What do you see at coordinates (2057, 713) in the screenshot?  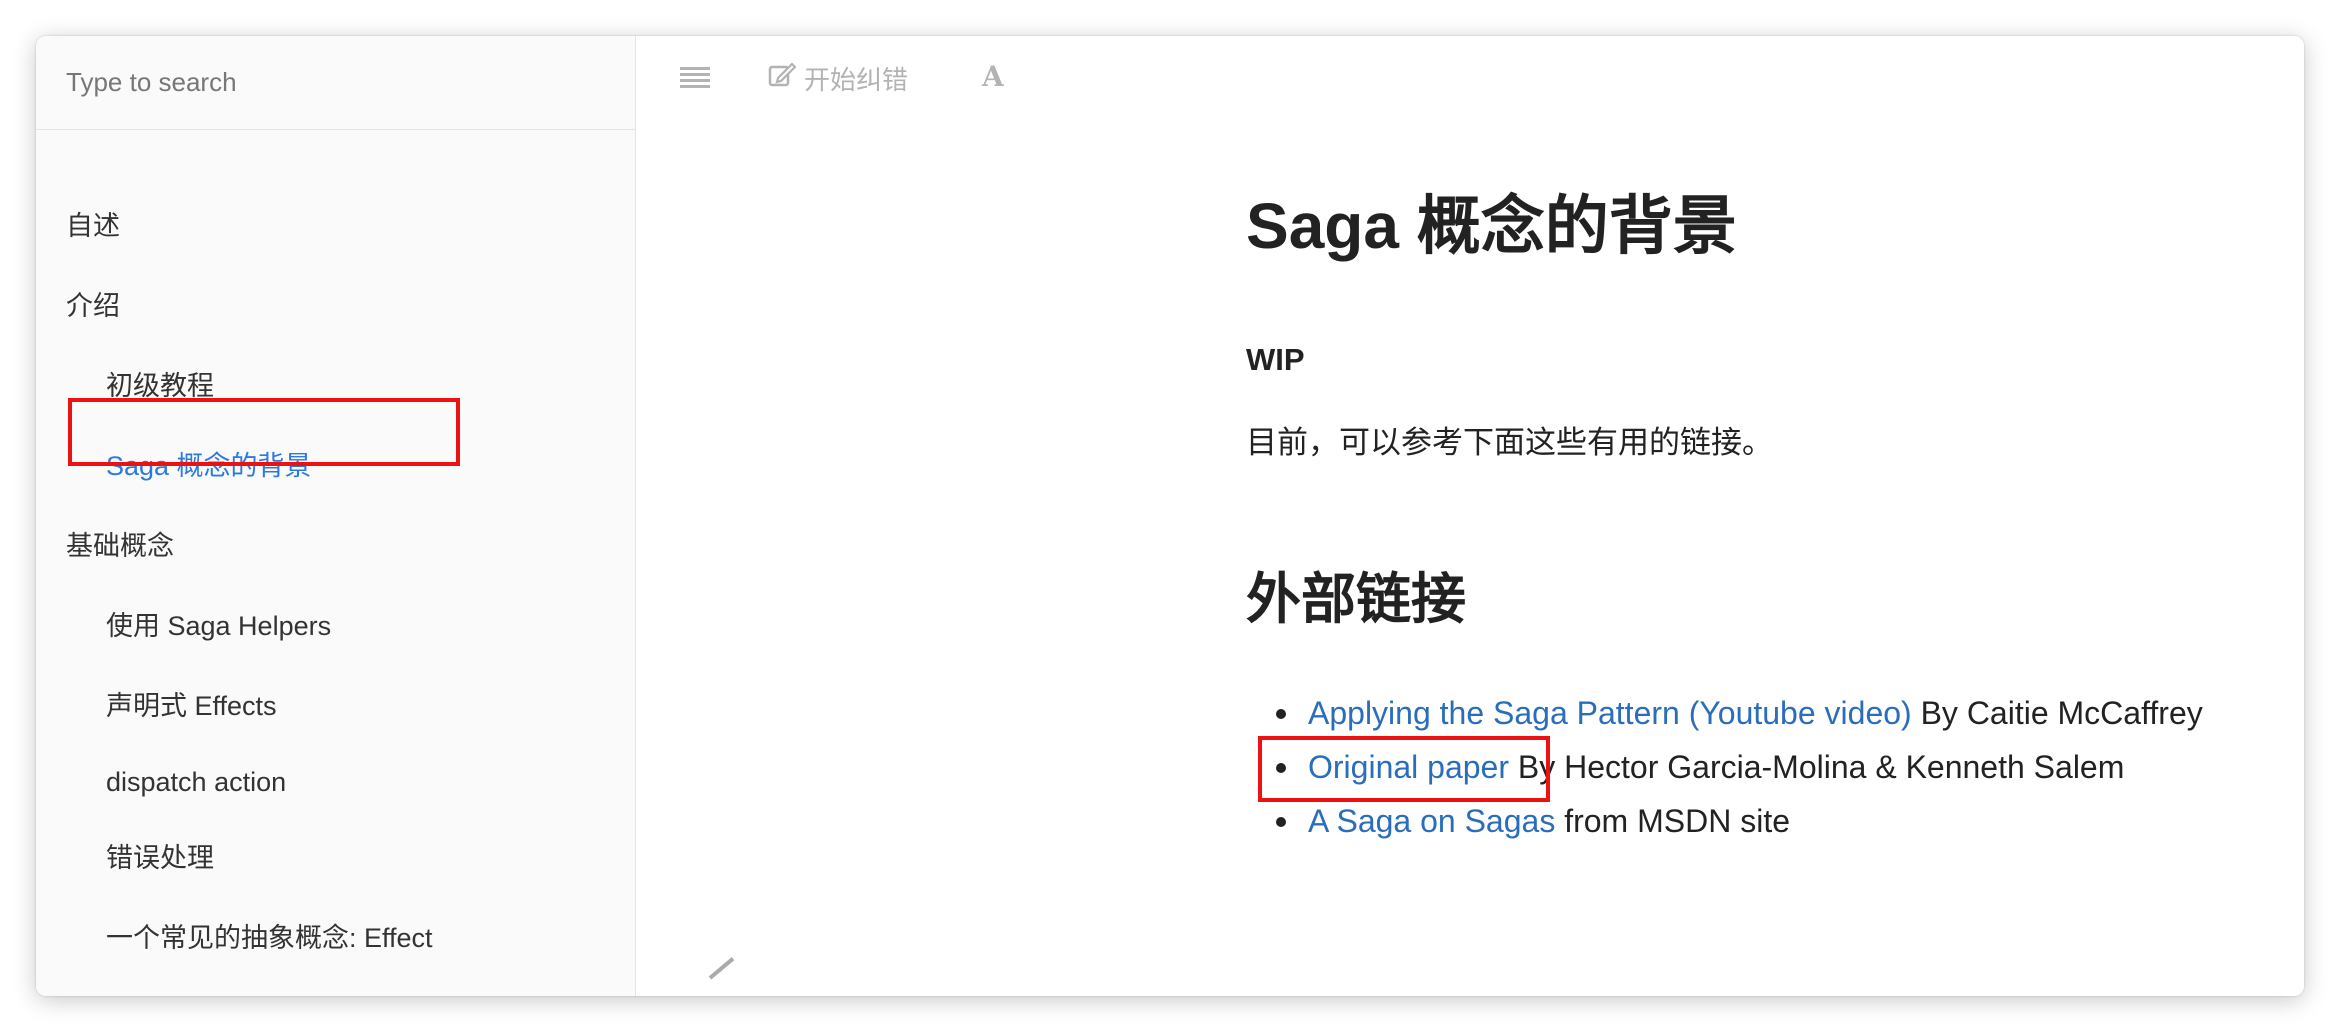 I see `link-suffix: By Caitie McCaffrey` at bounding box center [2057, 713].